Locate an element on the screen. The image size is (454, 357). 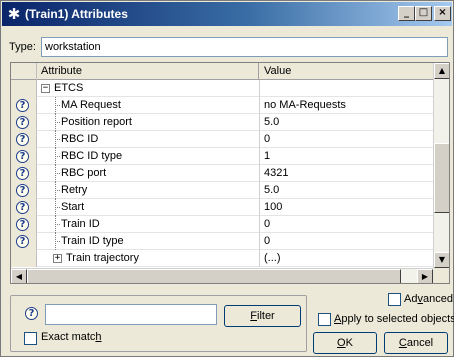
attribute-name: Position report is located at coordinates (148, 122).